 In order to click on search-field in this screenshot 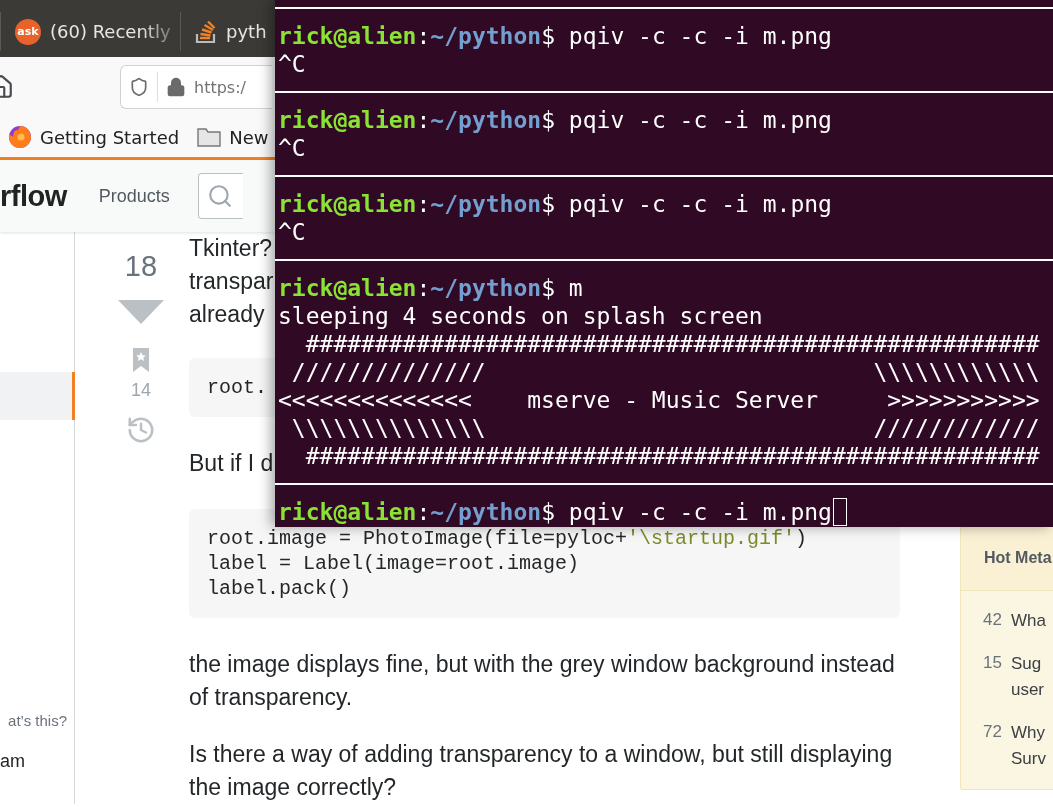, I will do `click(220, 196)`.